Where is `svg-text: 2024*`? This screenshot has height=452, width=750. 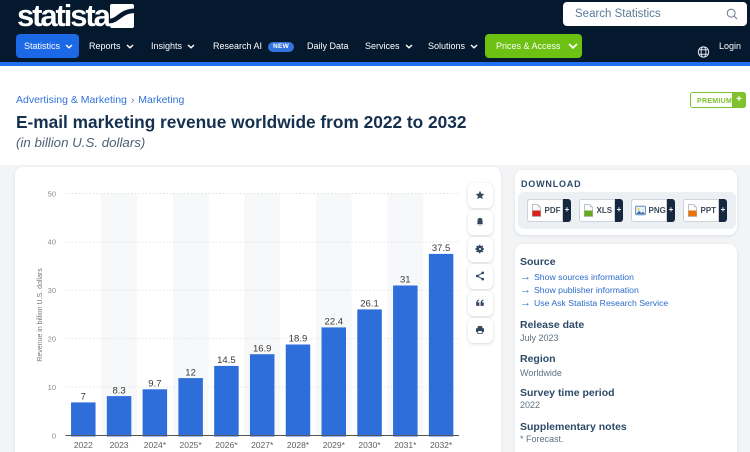 svg-text: 2024* is located at coordinates (155, 445).